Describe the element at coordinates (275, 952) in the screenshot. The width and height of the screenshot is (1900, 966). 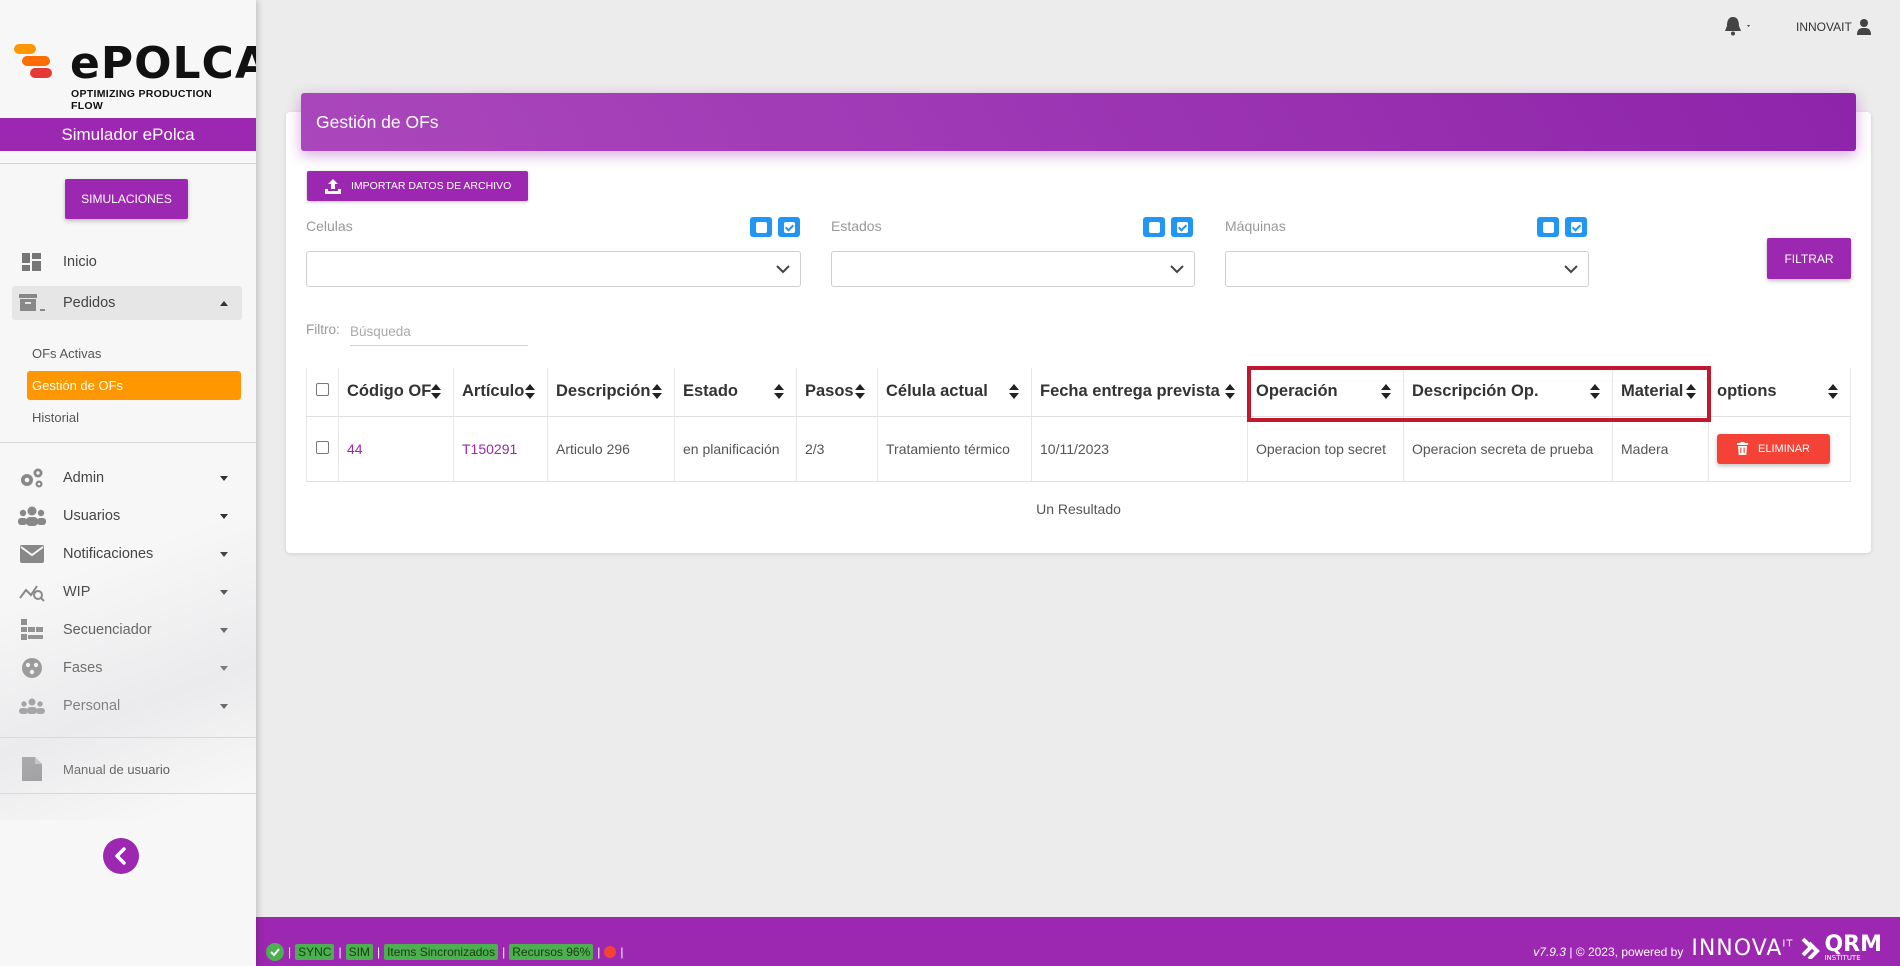
I see `check-circle-icon` at that location.